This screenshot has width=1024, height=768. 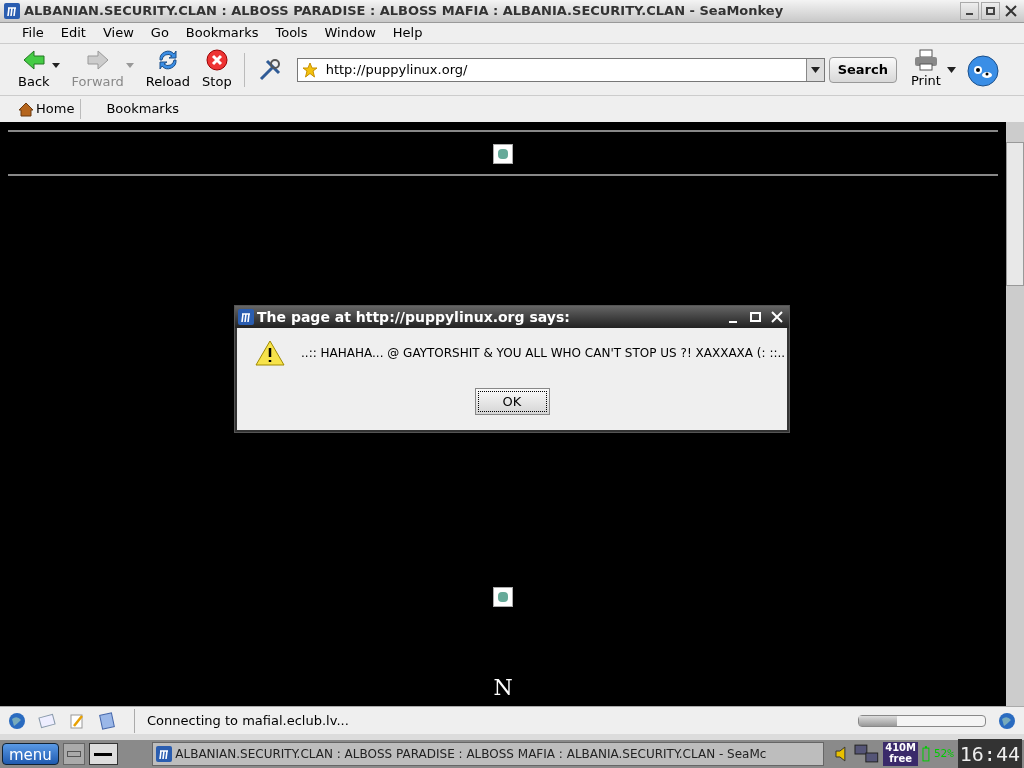 What do you see at coordinates (943, 753) in the screenshot?
I see `battery-level: 52%` at bounding box center [943, 753].